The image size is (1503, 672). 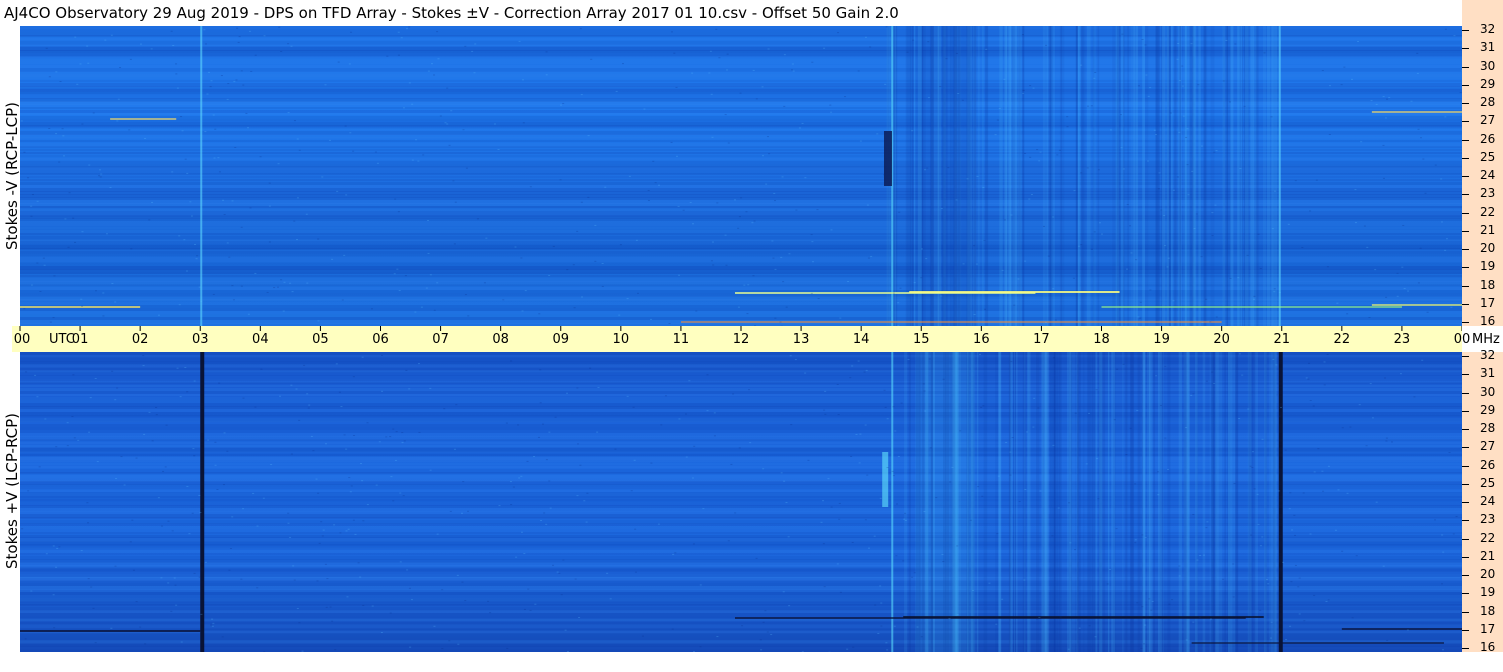 I want to click on time-tick-label: 07, so click(x=440, y=339).